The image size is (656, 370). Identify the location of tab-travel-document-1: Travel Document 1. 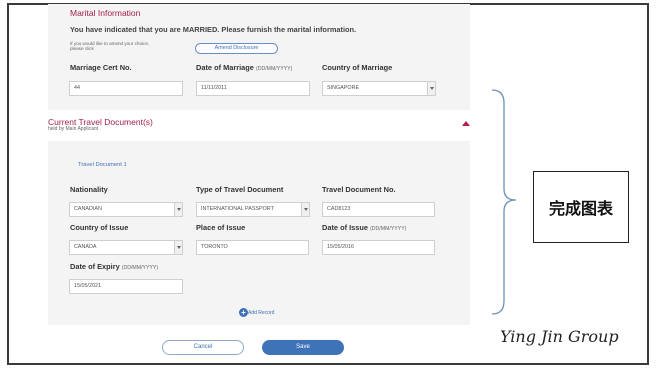
(102, 165).